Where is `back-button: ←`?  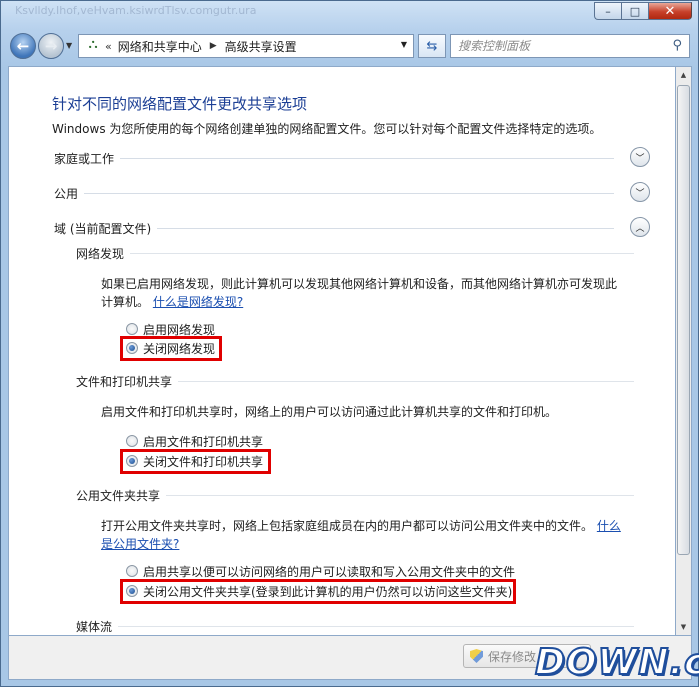
back-button: ← is located at coordinates (23, 46).